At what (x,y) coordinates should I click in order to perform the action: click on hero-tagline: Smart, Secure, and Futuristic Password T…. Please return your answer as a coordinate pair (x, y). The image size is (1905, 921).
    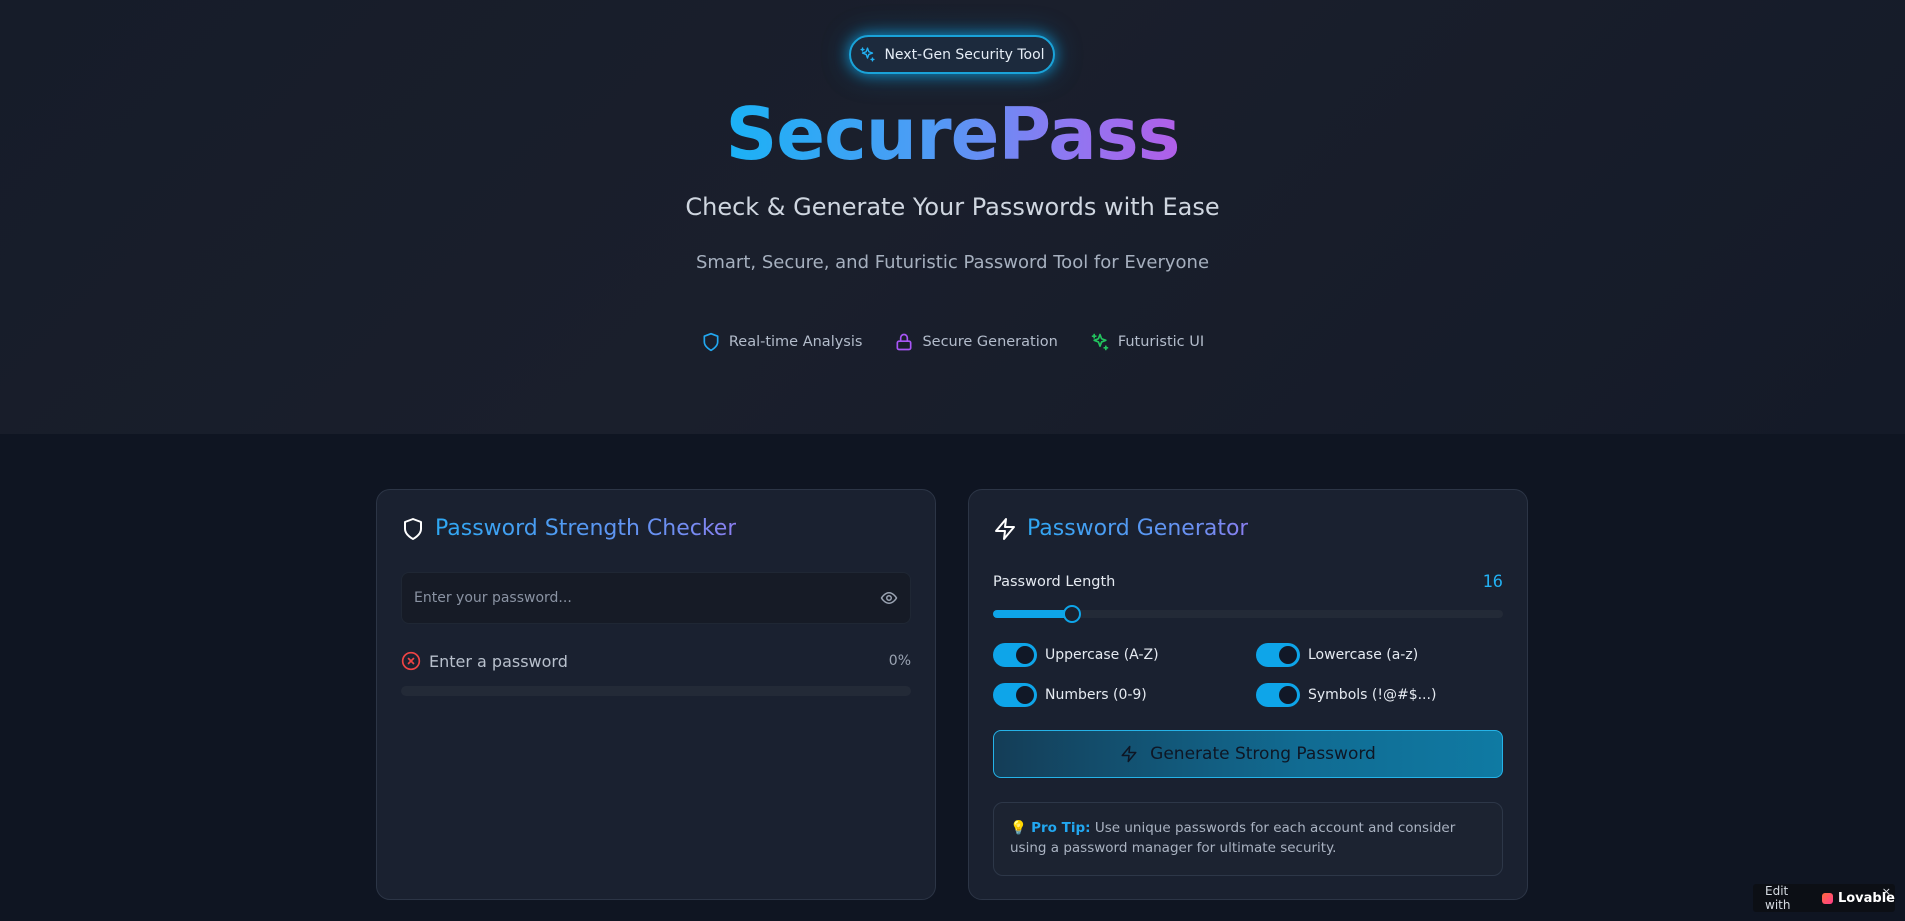
    Looking at the image, I should click on (952, 262).